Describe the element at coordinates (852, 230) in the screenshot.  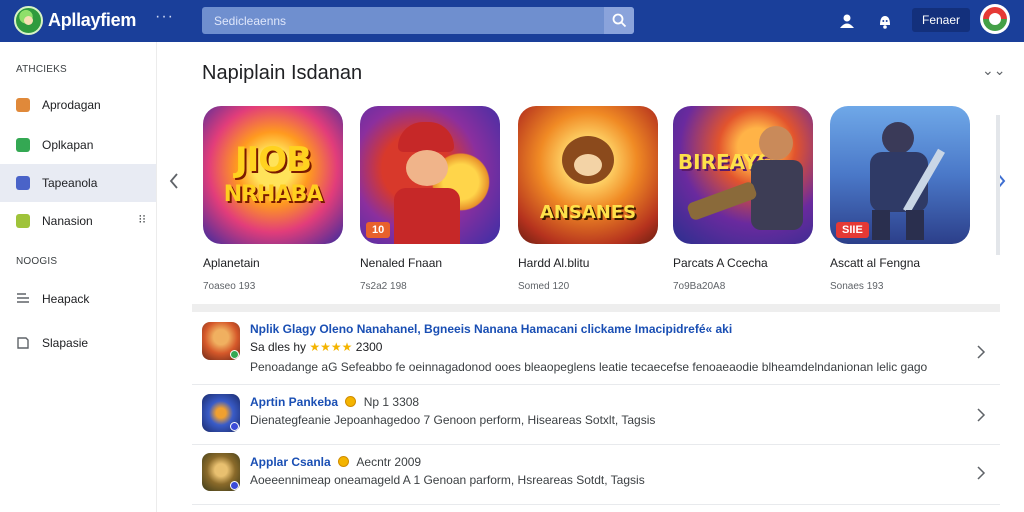
I see `app-card-badge: SIIE` at that location.